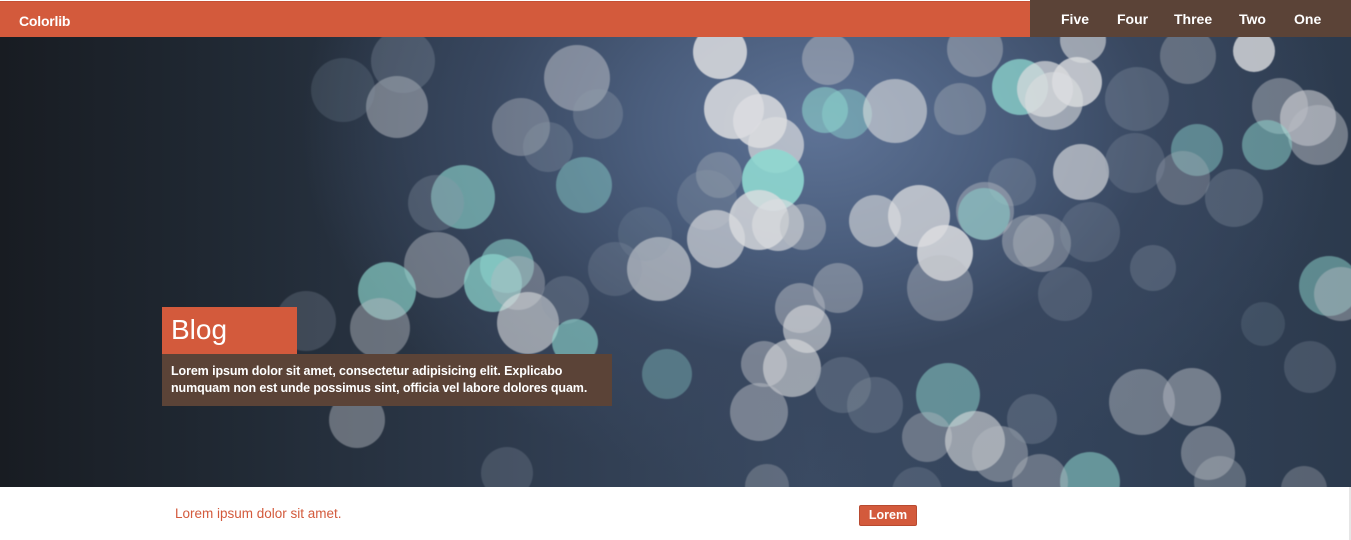 The height and width of the screenshot is (540, 1351). What do you see at coordinates (258, 513) in the screenshot?
I see `strip-text: Lorem ipsum dolor sit amet.` at bounding box center [258, 513].